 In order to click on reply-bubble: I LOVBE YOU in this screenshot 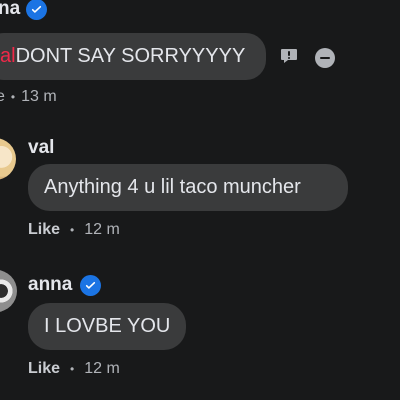, I will do `click(107, 326)`.